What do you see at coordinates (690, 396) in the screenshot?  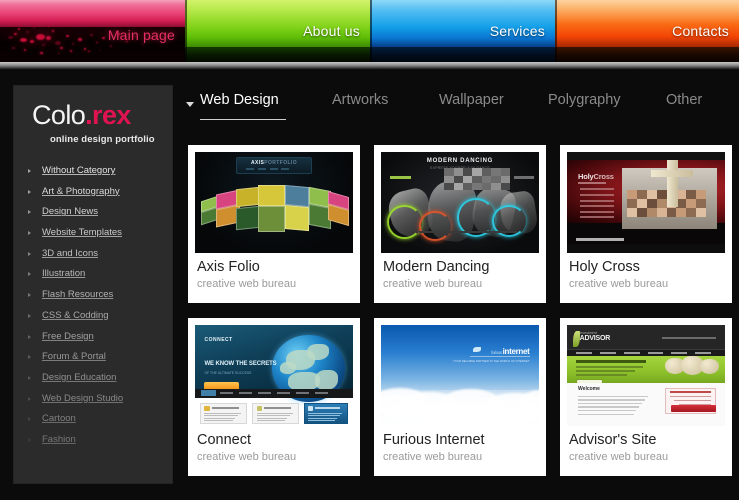 I see `promo-line` at bounding box center [690, 396].